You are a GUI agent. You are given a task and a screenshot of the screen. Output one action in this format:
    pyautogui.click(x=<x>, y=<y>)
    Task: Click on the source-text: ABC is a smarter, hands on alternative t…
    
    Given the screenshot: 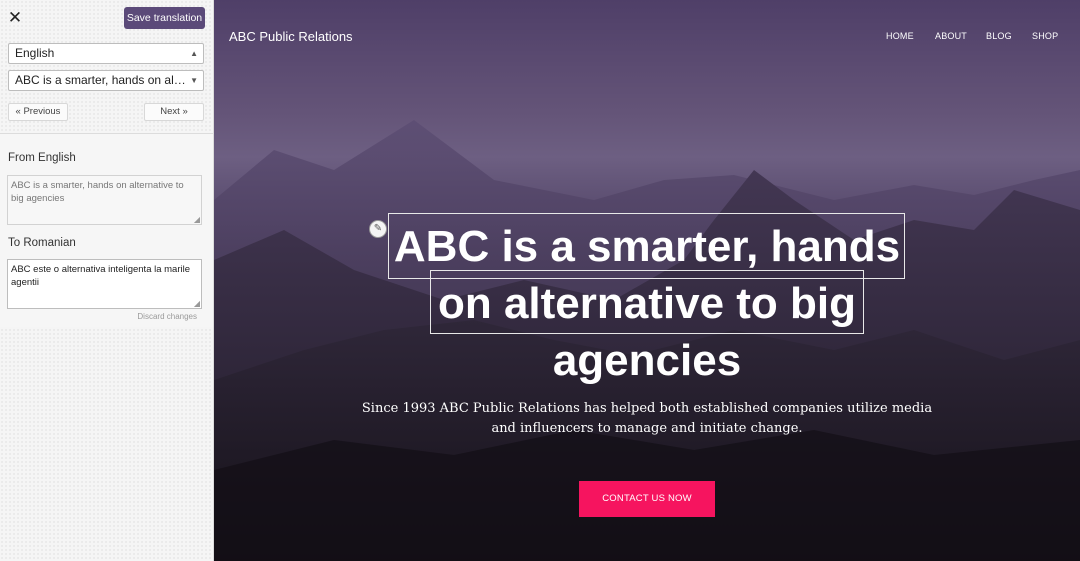 What is the action you would take?
    pyautogui.click(x=97, y=192)
    